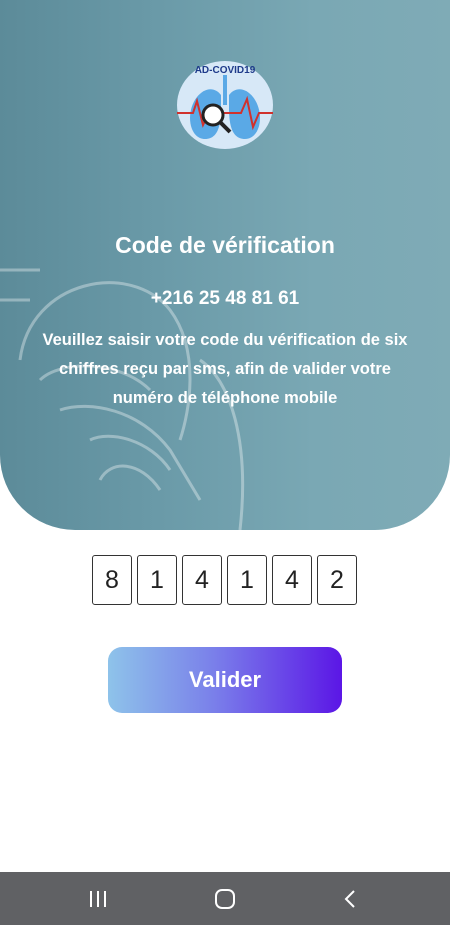  What do you see at coordinates (337, 580) in the screenshot?
I see `code-digit-field: 2` at bounding box center [337, 580].